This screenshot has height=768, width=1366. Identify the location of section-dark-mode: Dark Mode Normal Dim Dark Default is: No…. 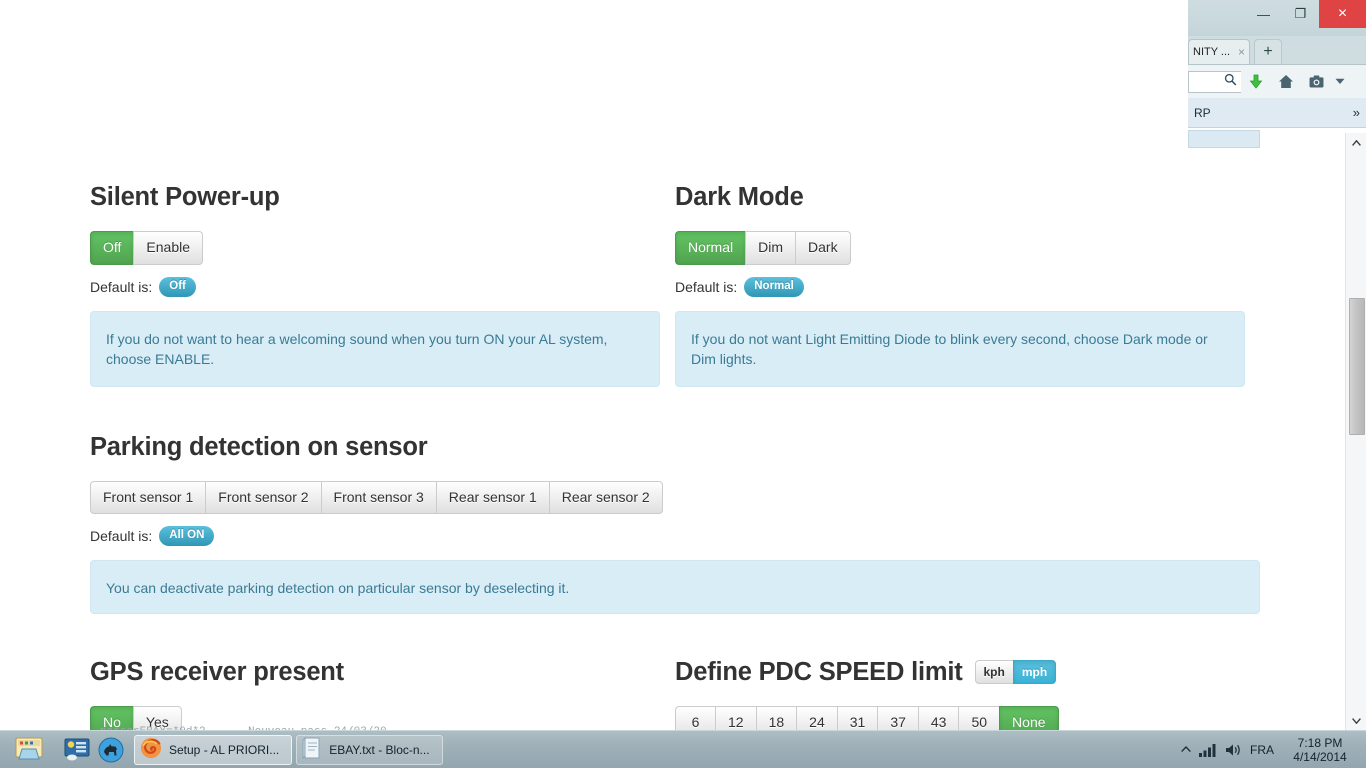
(967, 285).